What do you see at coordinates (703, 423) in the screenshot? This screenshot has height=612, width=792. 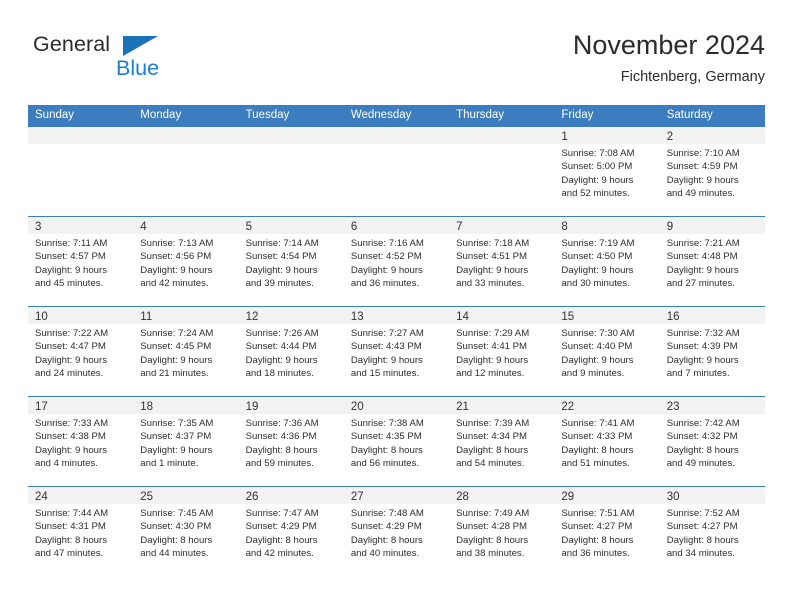 I see `sunrise-text: Sunrise: 7:42 AM` at bounding box center [703, 423].